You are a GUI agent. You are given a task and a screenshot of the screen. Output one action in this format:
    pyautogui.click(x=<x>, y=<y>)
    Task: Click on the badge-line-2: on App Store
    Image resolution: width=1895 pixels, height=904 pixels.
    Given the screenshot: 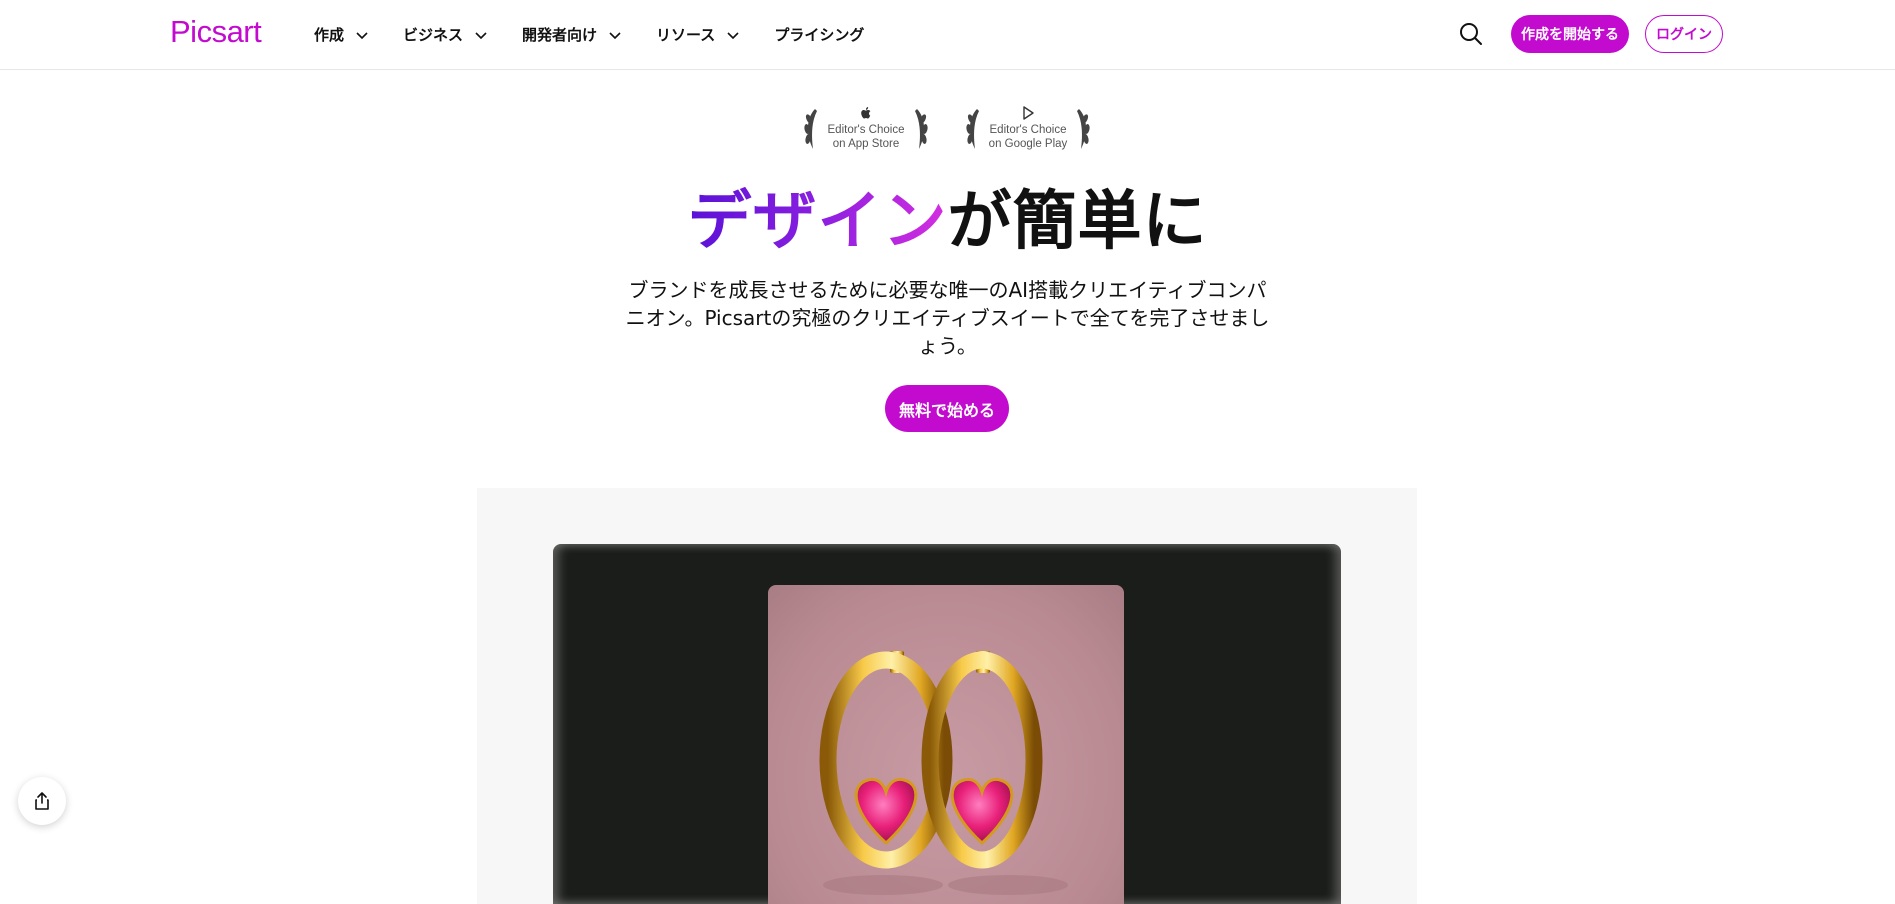 What is the action you would take?
    pyautogui.click(x=866, y=144)
    